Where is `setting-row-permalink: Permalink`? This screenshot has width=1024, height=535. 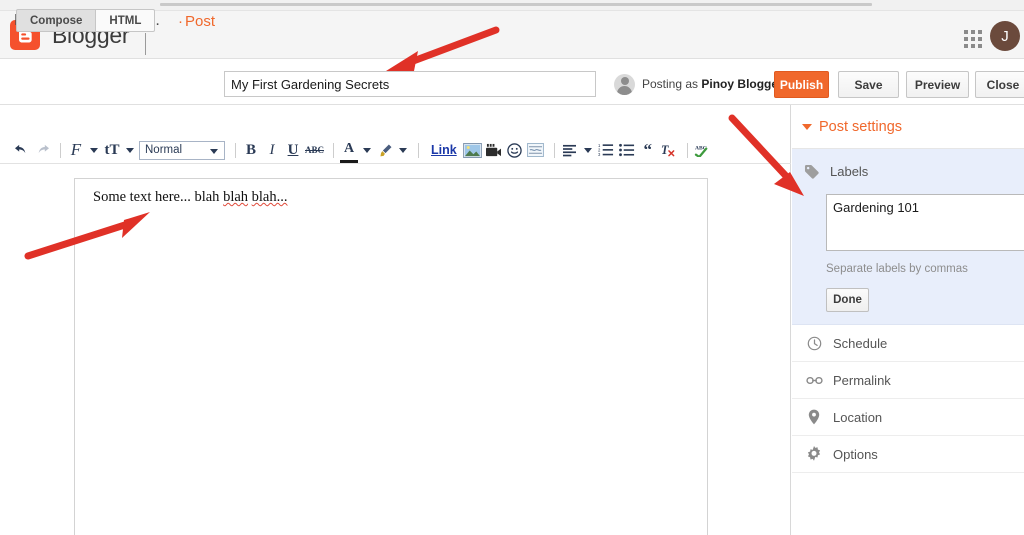 setting-row-permalink: Permalink is located at coordinates (908, 380).